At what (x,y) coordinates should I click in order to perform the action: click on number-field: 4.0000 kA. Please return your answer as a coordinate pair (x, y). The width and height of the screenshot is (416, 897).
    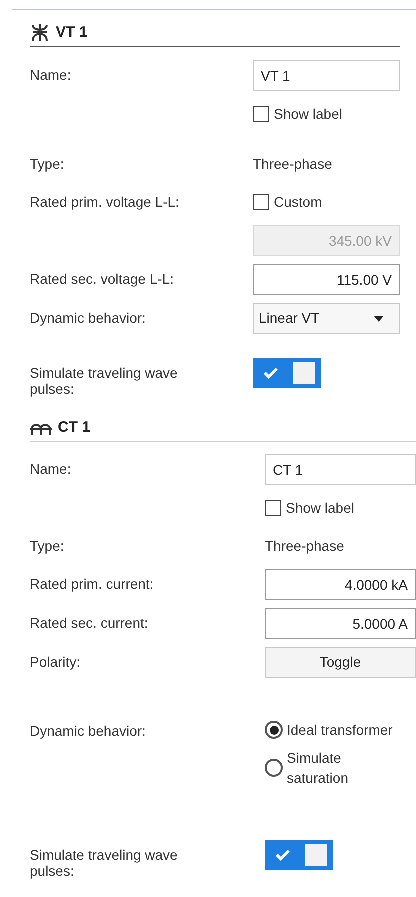
    Looking at the image, I should click on (340, 584).